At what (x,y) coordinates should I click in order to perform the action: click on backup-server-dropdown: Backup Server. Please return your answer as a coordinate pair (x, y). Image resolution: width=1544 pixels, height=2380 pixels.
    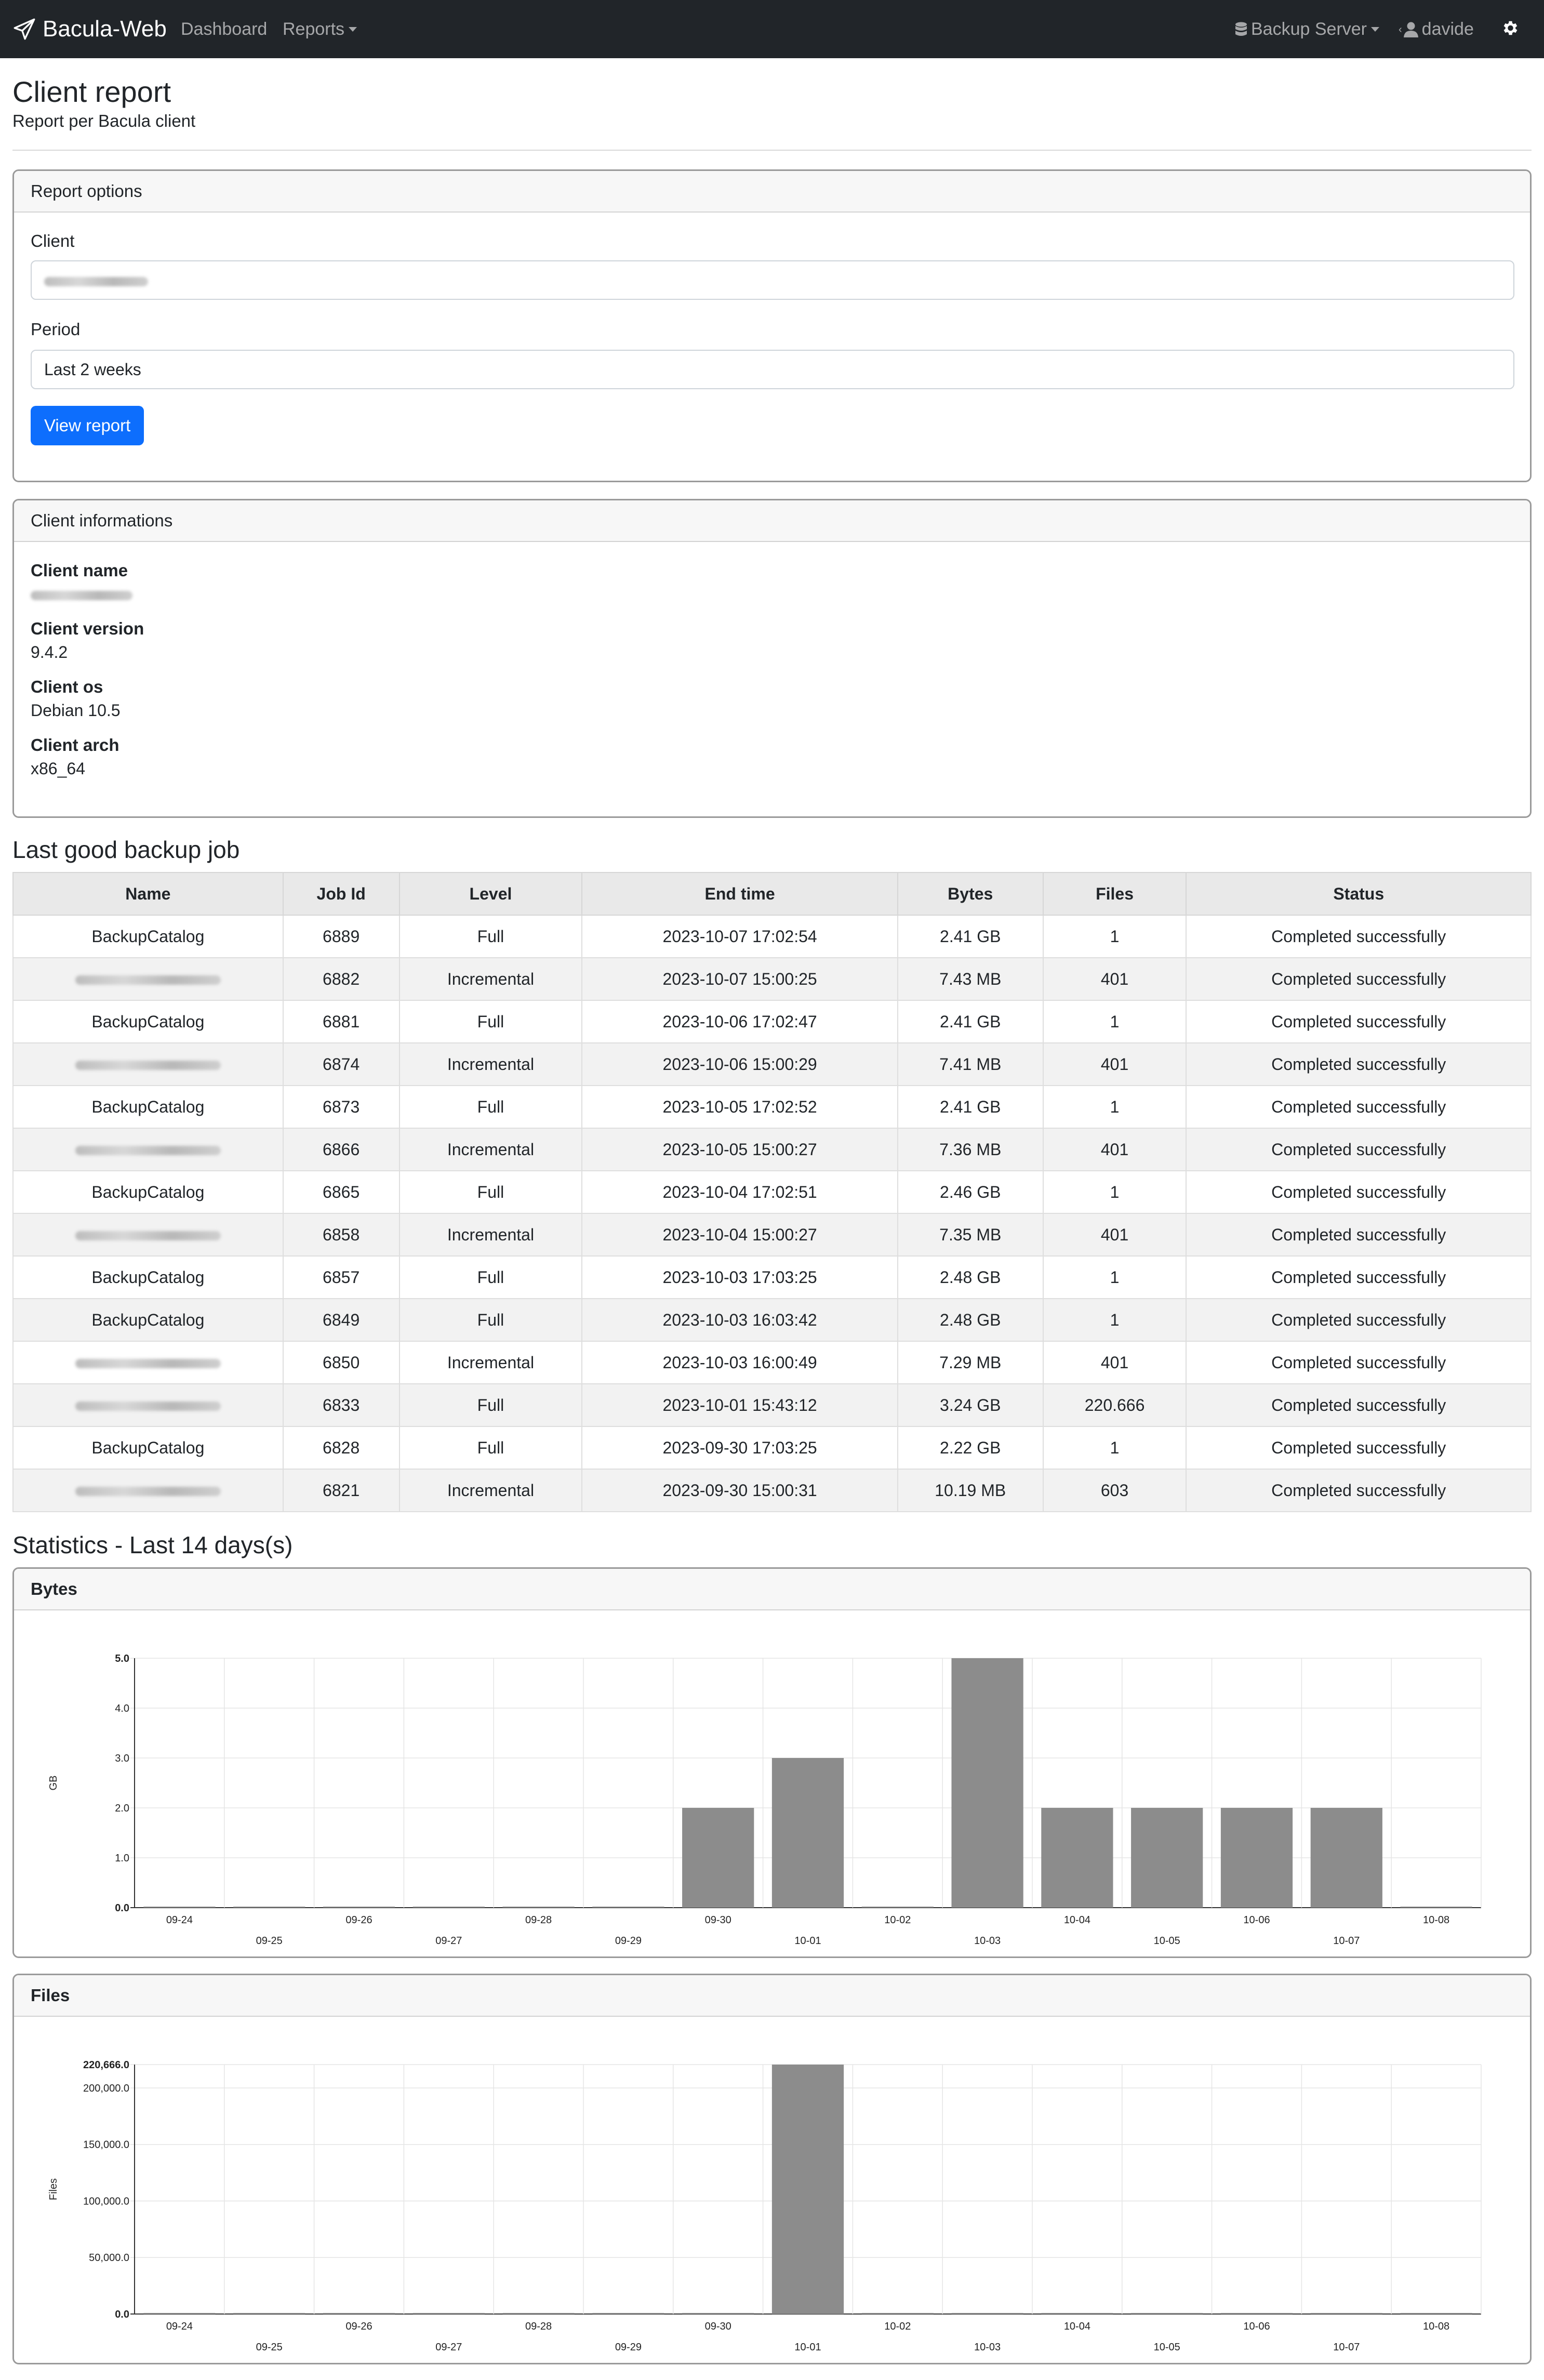
    Looking at the image, I should click on (1306, 29).